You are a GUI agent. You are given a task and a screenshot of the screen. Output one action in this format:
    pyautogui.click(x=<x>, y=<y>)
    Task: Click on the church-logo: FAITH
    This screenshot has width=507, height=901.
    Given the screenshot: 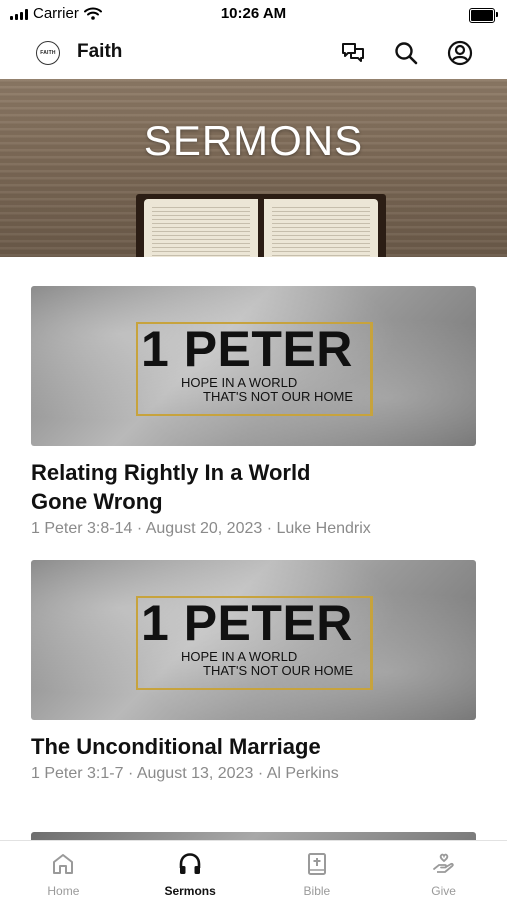 What is the action you would take?
    pyautogui.click(x=48, y=53)
    